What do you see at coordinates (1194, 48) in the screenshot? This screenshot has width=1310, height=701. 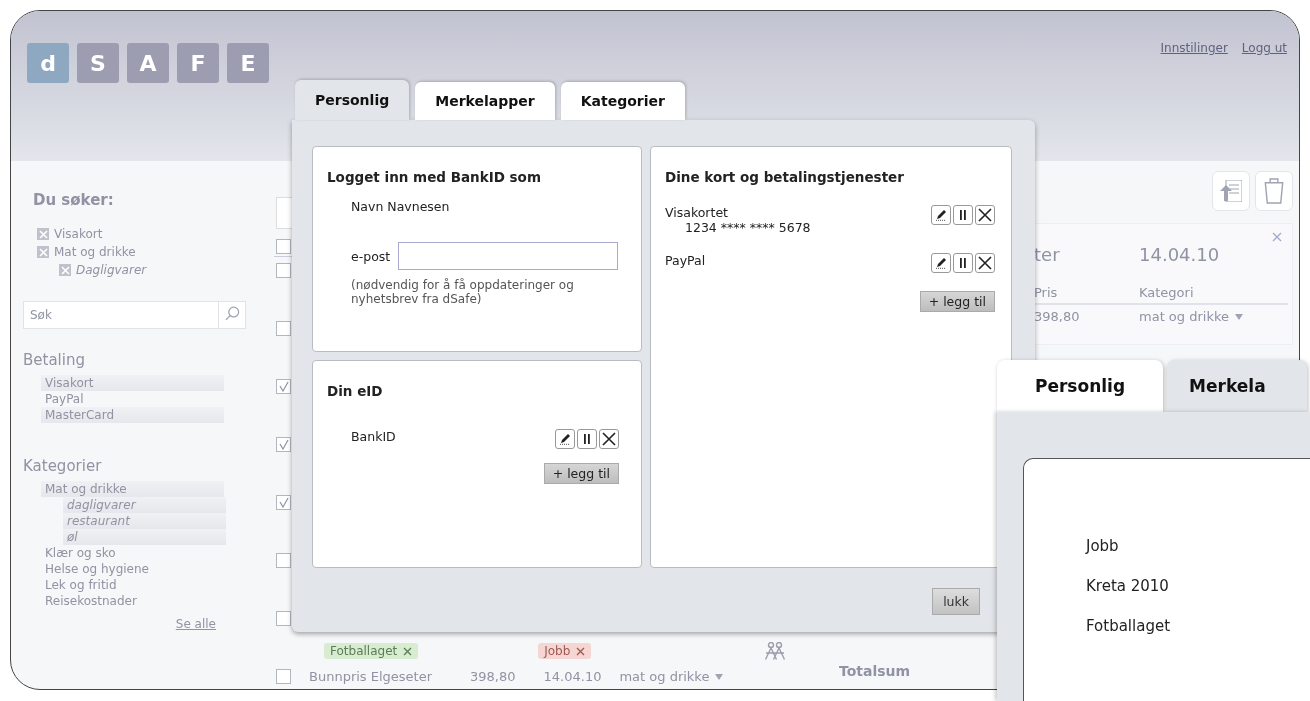 I see `header-link: Innstilinger` at bounding box center [1194, 48].